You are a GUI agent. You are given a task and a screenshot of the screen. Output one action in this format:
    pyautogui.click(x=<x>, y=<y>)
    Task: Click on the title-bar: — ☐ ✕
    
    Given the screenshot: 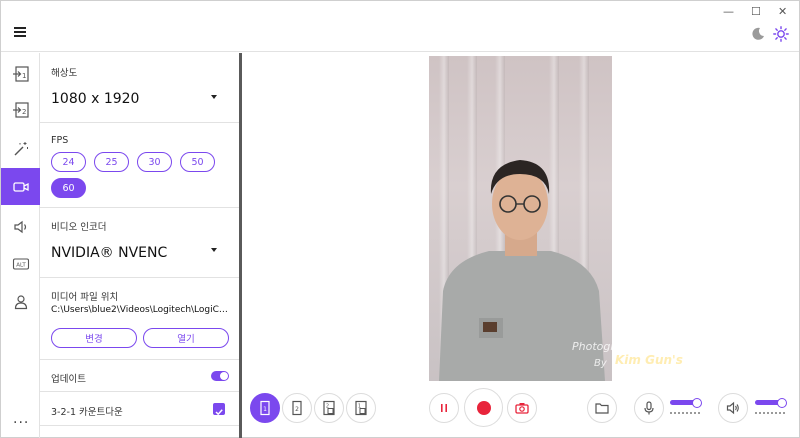 What is the action you would take?
    pyautogui.click(x=400, y=26)
    